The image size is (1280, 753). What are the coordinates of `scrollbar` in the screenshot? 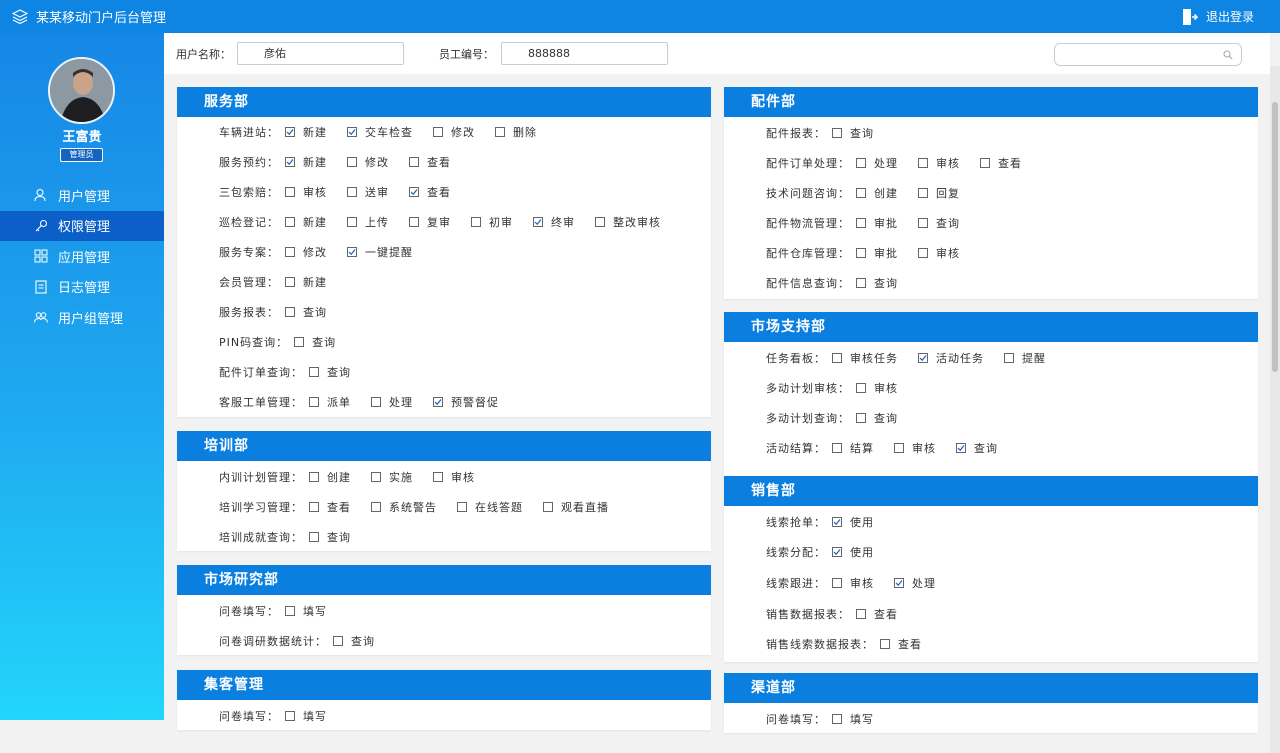 It's located at (1275, 409).